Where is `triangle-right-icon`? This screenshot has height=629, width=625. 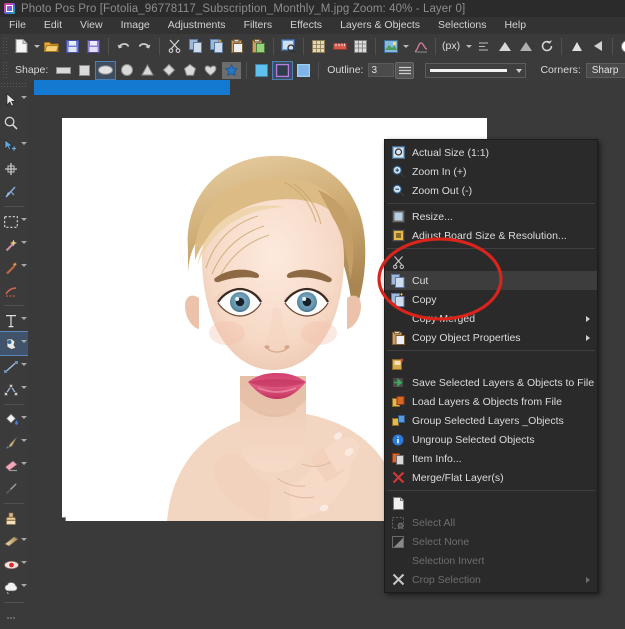
triangle-right-icon is located at coordinates (597, 46).